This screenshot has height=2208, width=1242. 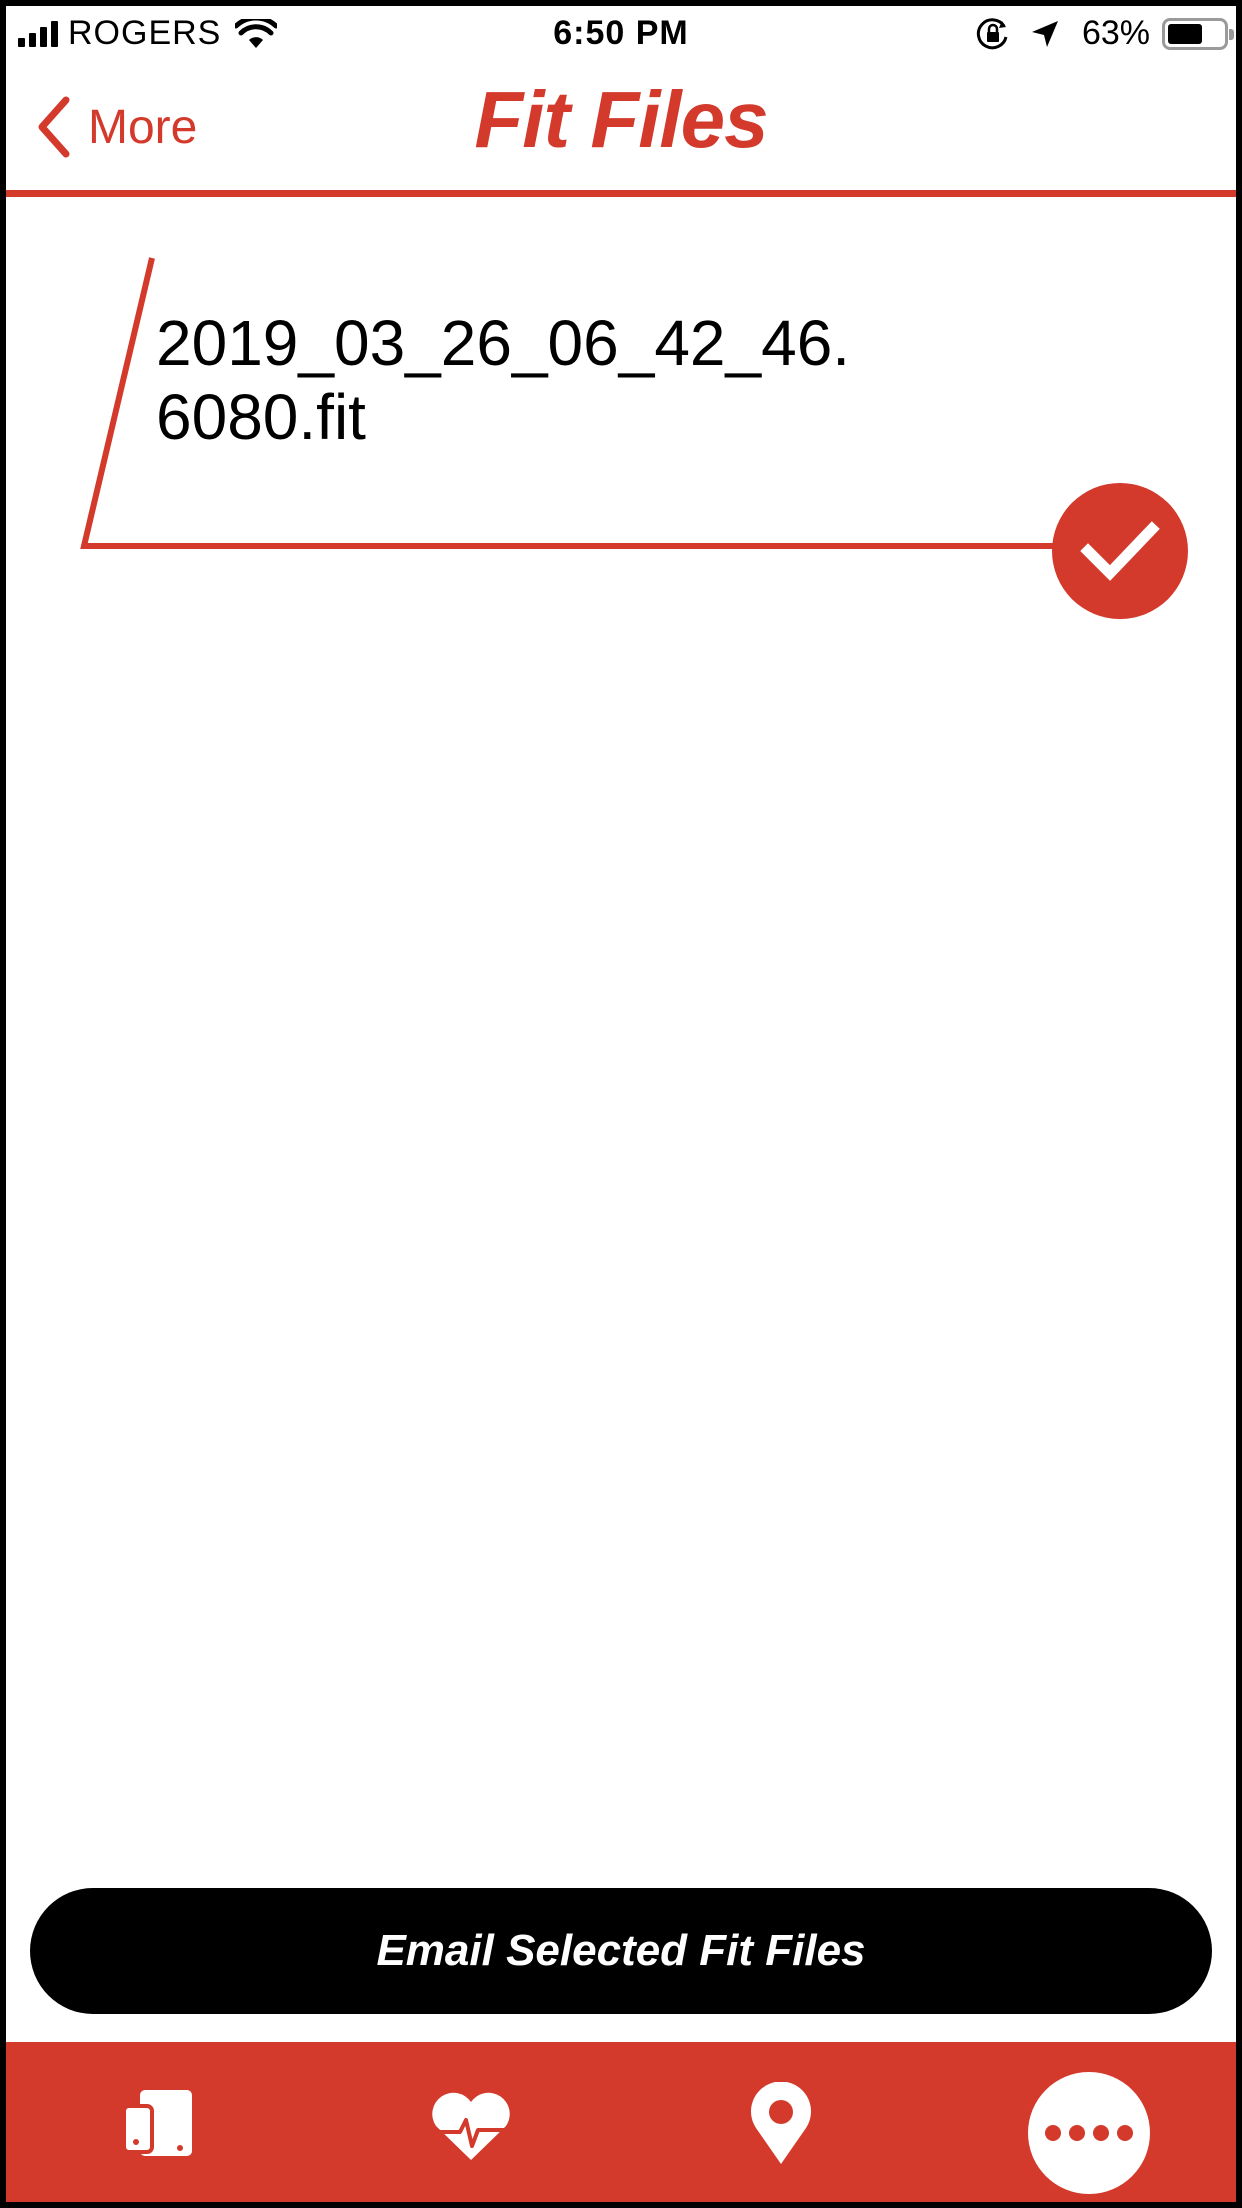 I want to click on heart-rate-icon, so click(x=471, y=2126).